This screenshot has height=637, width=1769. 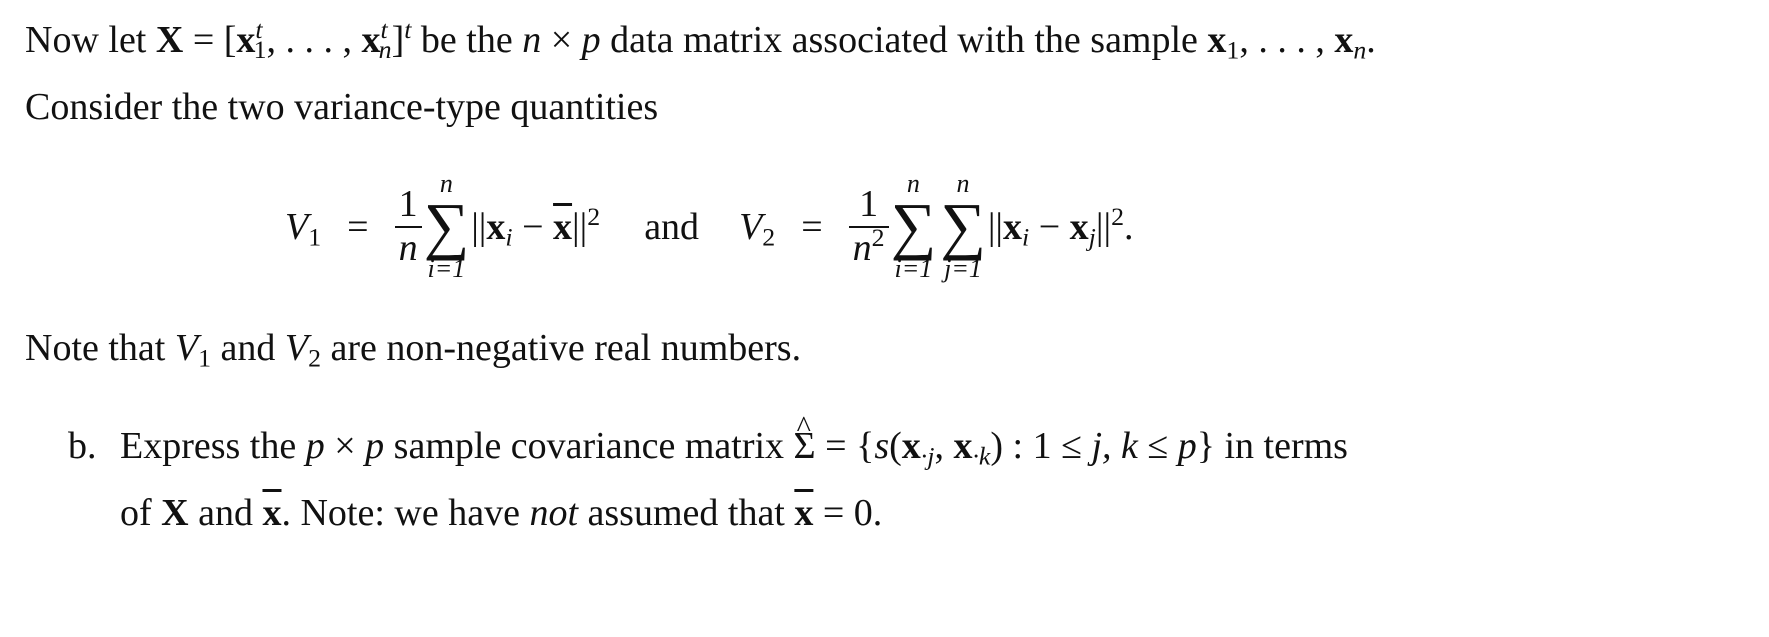 What do you see at coordinates (561, 348) in the screenshot?
I see `text: are non-negative real numbers.` at bounding box center [561, 348].